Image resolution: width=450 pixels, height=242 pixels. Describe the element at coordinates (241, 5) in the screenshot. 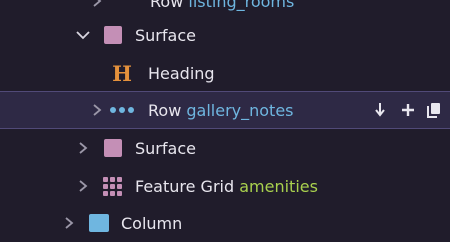

I see `tree-item-binding: listing_rooms` at that location.